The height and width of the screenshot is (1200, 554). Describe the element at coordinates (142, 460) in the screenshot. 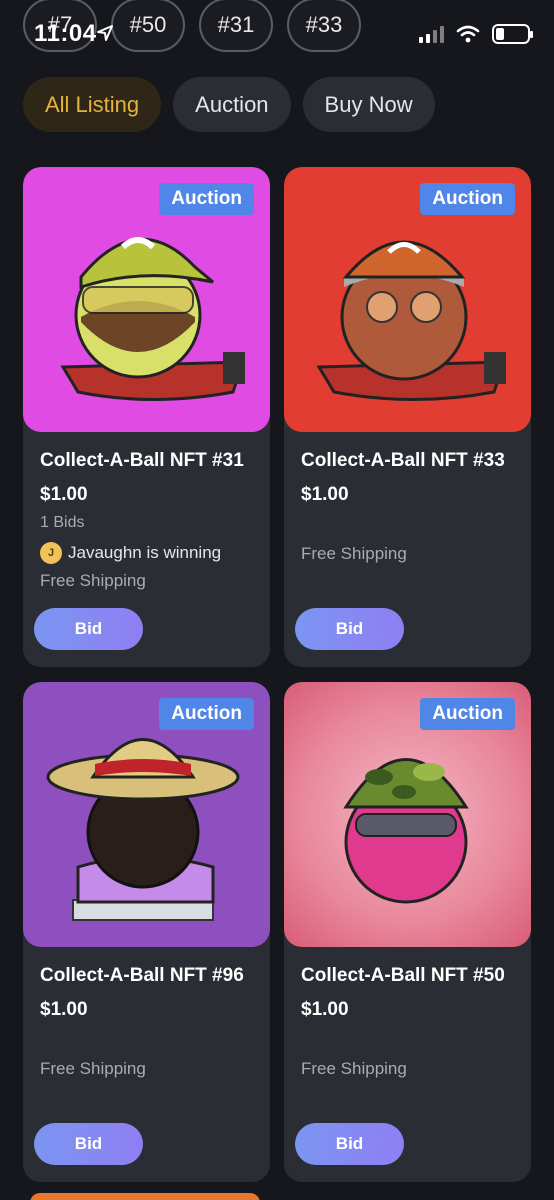

I see `listing-title: Collect-A-Ball NFT #31` at that location.